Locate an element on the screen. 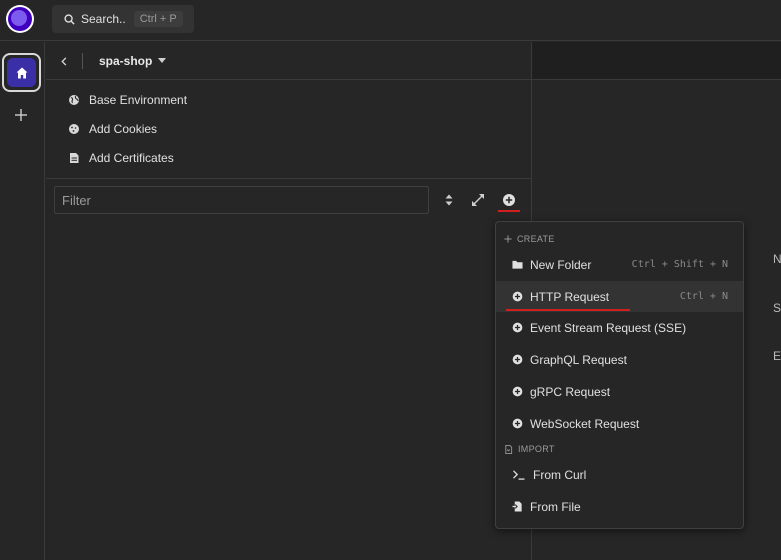 This screenshot has height=560, width=781. menu-item-from-file: From File is located at coordinates (619, 506).